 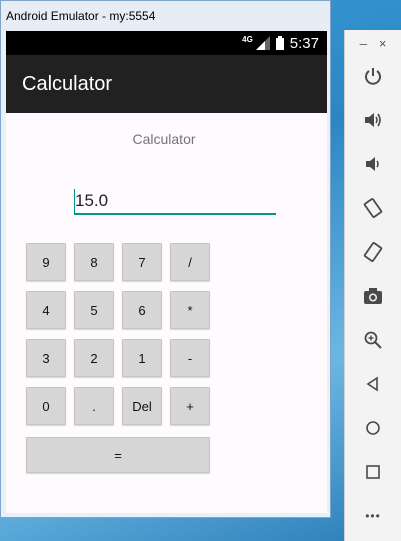 What do you see at coordinates (142, 262) in the screenshot?
I see `key-7: 7` at bounding box center [142, 262].